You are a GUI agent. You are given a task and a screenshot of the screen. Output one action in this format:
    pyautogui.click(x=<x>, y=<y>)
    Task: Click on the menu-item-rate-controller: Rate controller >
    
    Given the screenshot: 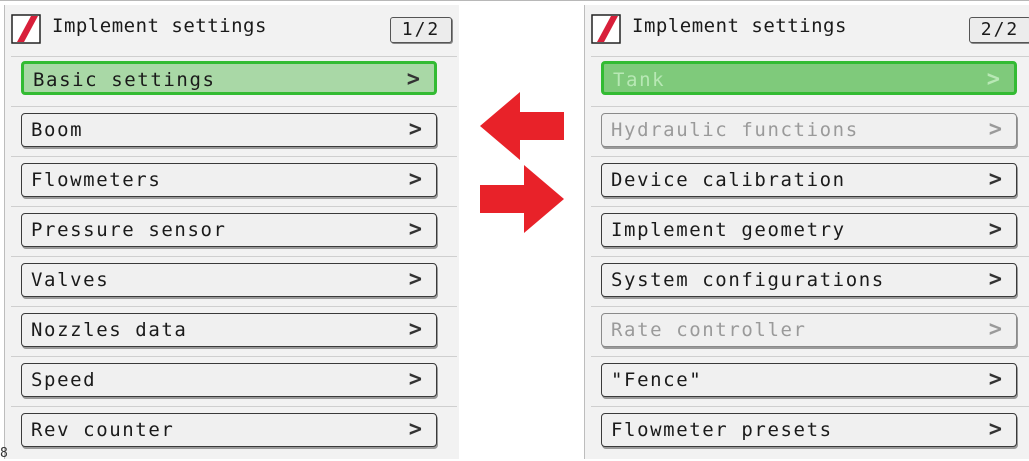 What is the action you would take?
    pyautogui.click(x=809, y=330)
    